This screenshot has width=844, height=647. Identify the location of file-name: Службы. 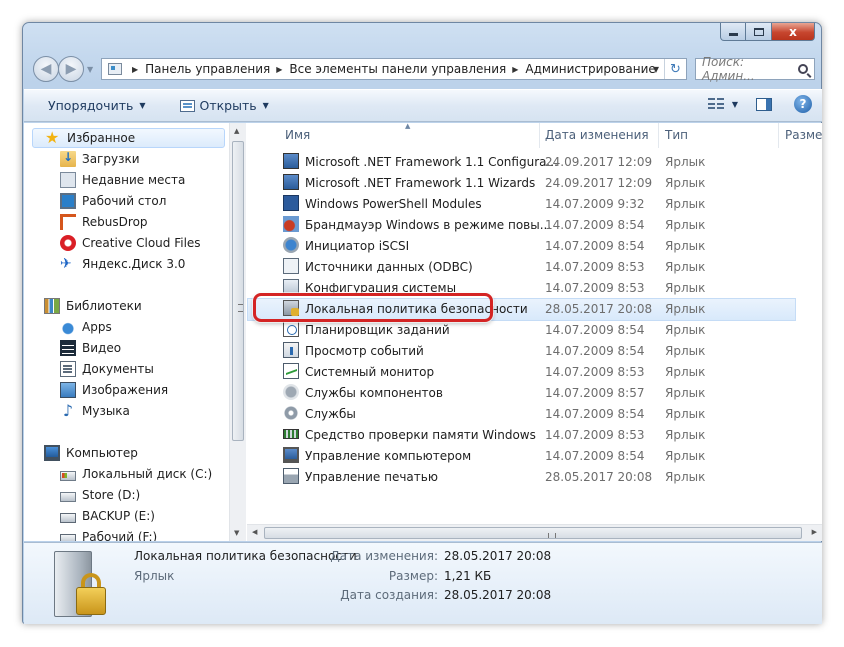
(330, 413).